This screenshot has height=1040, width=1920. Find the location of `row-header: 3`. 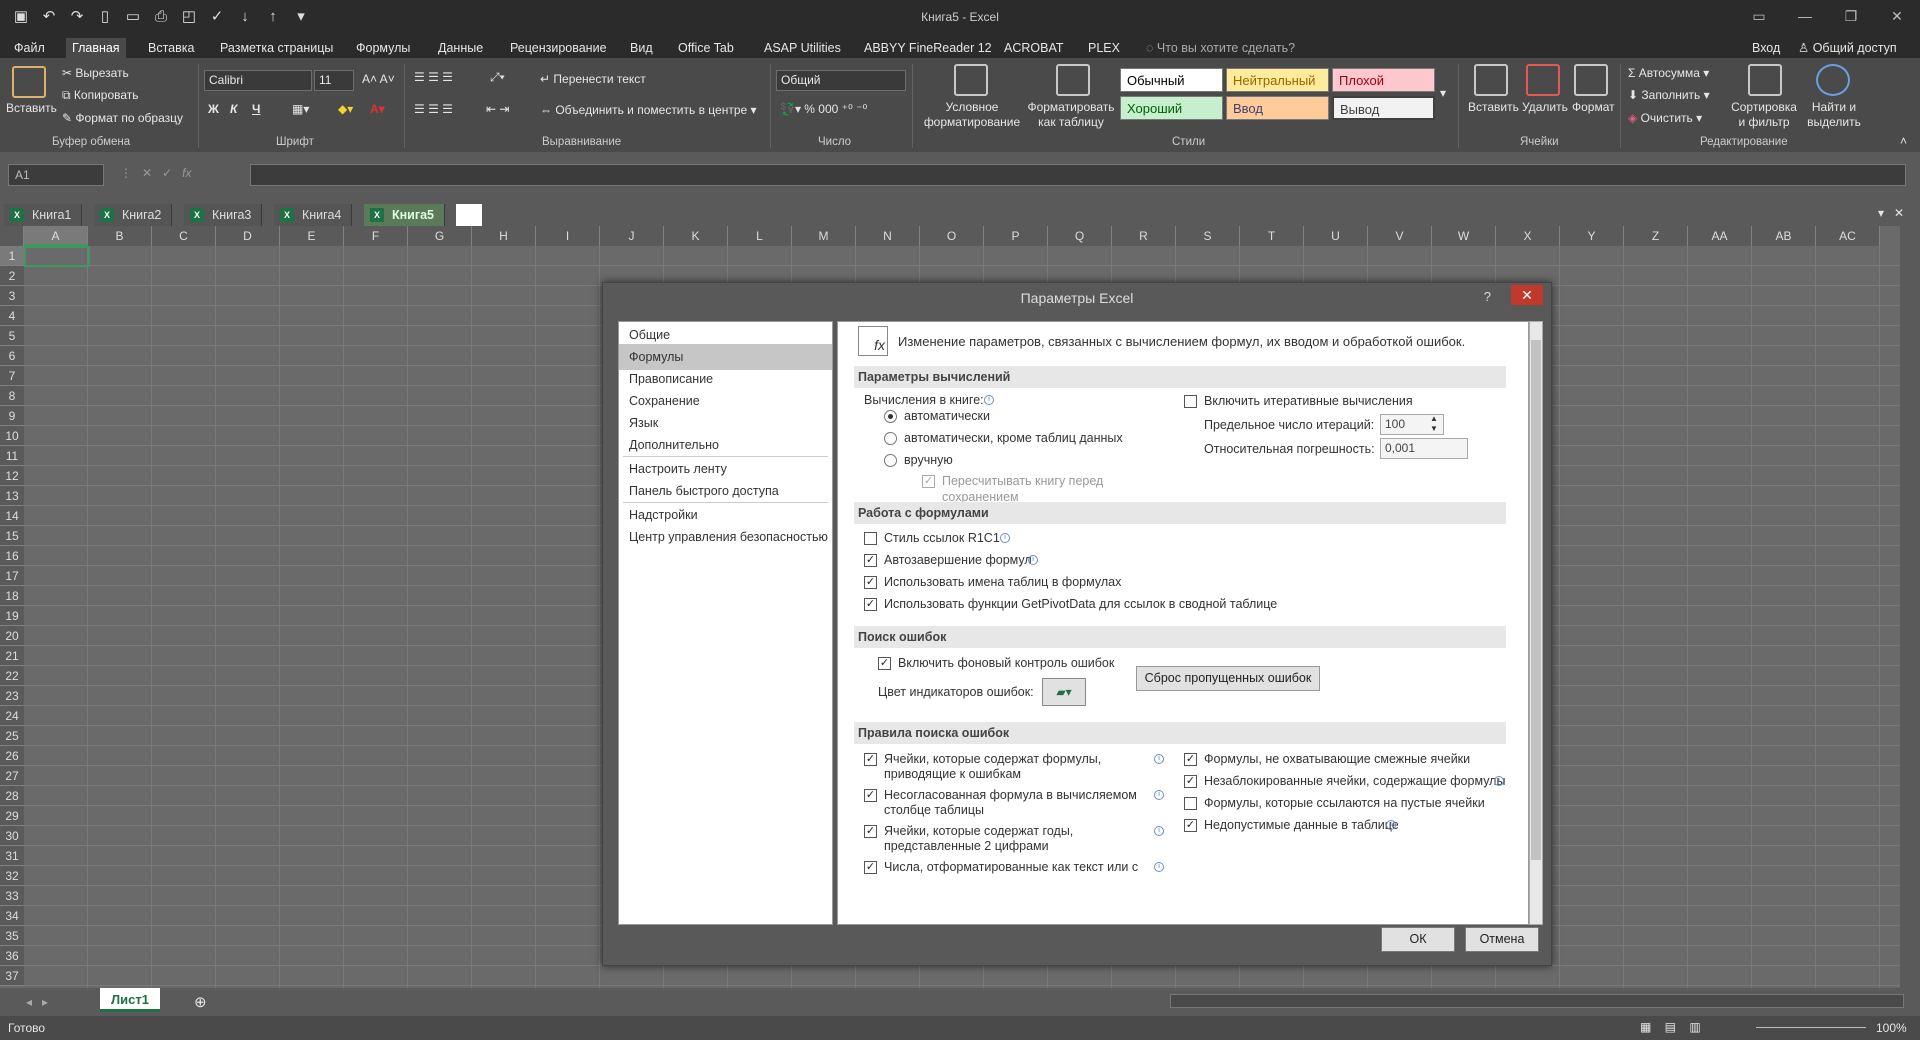

row-header: 3 is located at coordinates (12, 296).